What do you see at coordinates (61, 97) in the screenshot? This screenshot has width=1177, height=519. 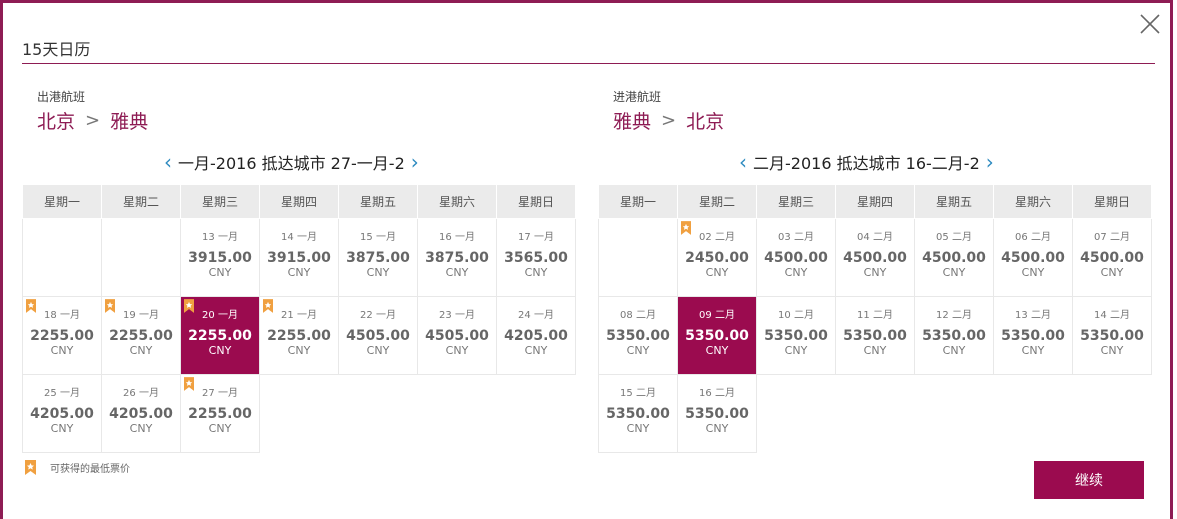 I see `outbound-label: 出港航班` at bounding box center [61, 97].